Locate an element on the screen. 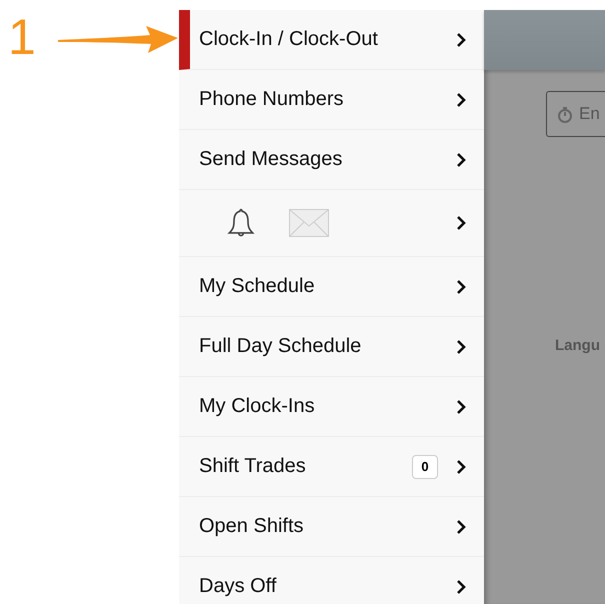  stopwatch-icon is located at coordinates (565, 114).